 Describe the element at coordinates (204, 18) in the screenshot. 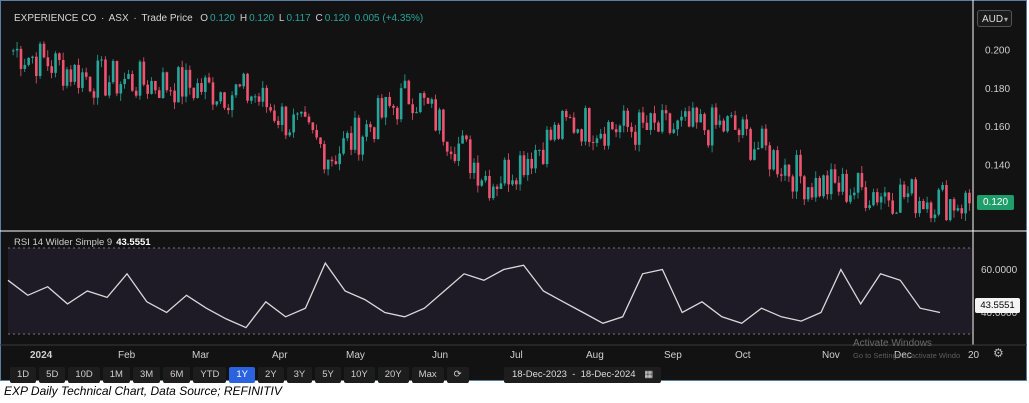

I see `open-key: O` at that location.